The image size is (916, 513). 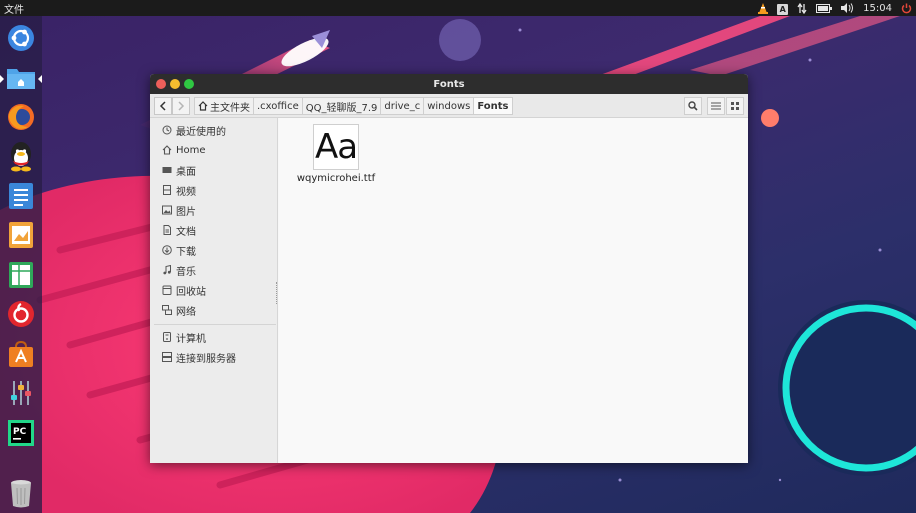 I want to click on clock: 15:04, so click(x=877, y=8).